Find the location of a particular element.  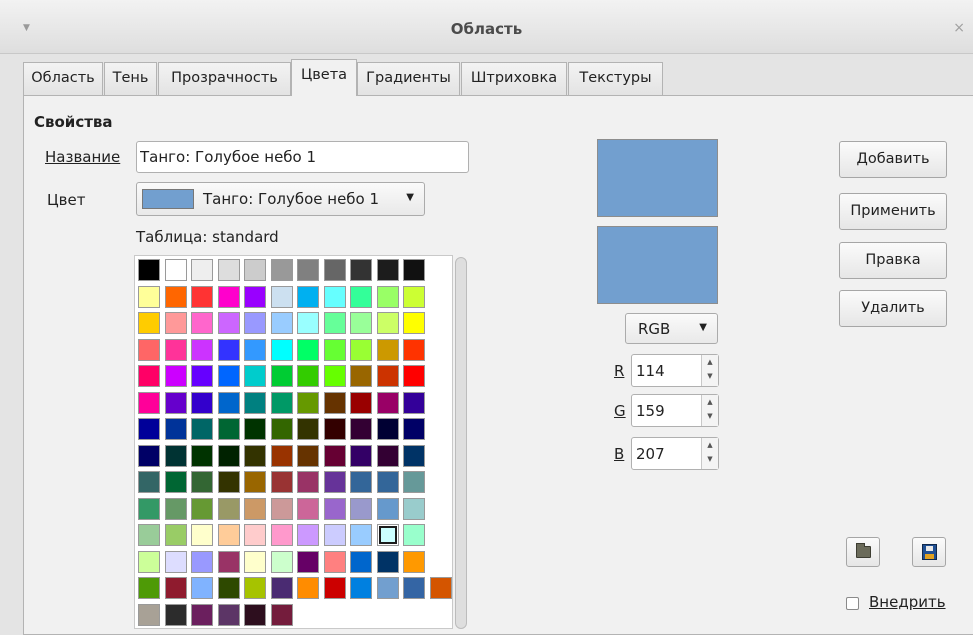

tab-shadow: Тень is located at coordinates (130, 78).